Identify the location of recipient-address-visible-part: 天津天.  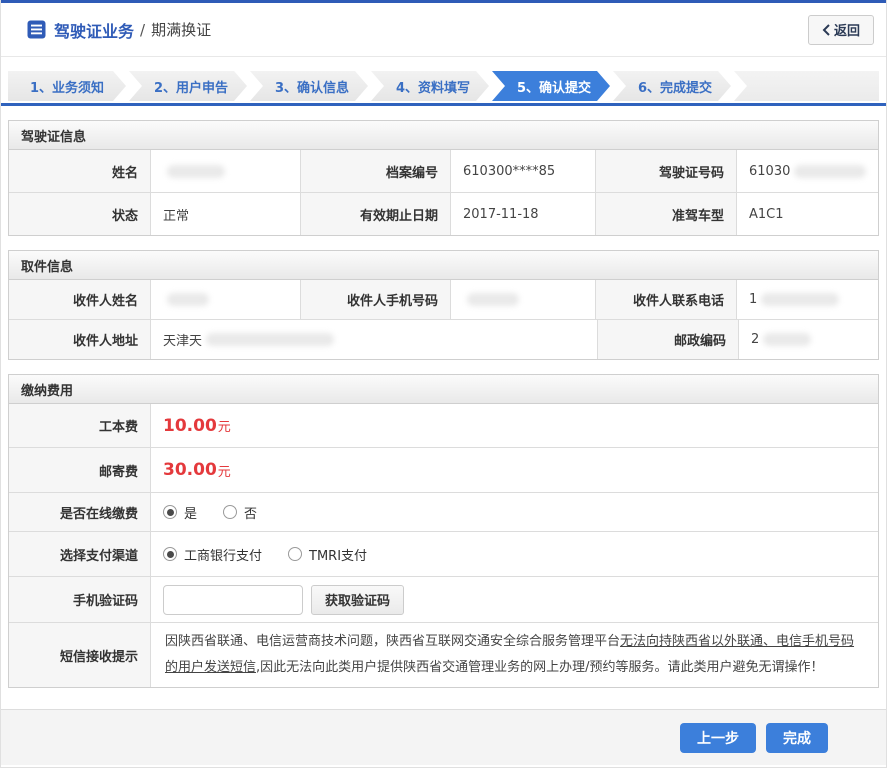
(183, 341).